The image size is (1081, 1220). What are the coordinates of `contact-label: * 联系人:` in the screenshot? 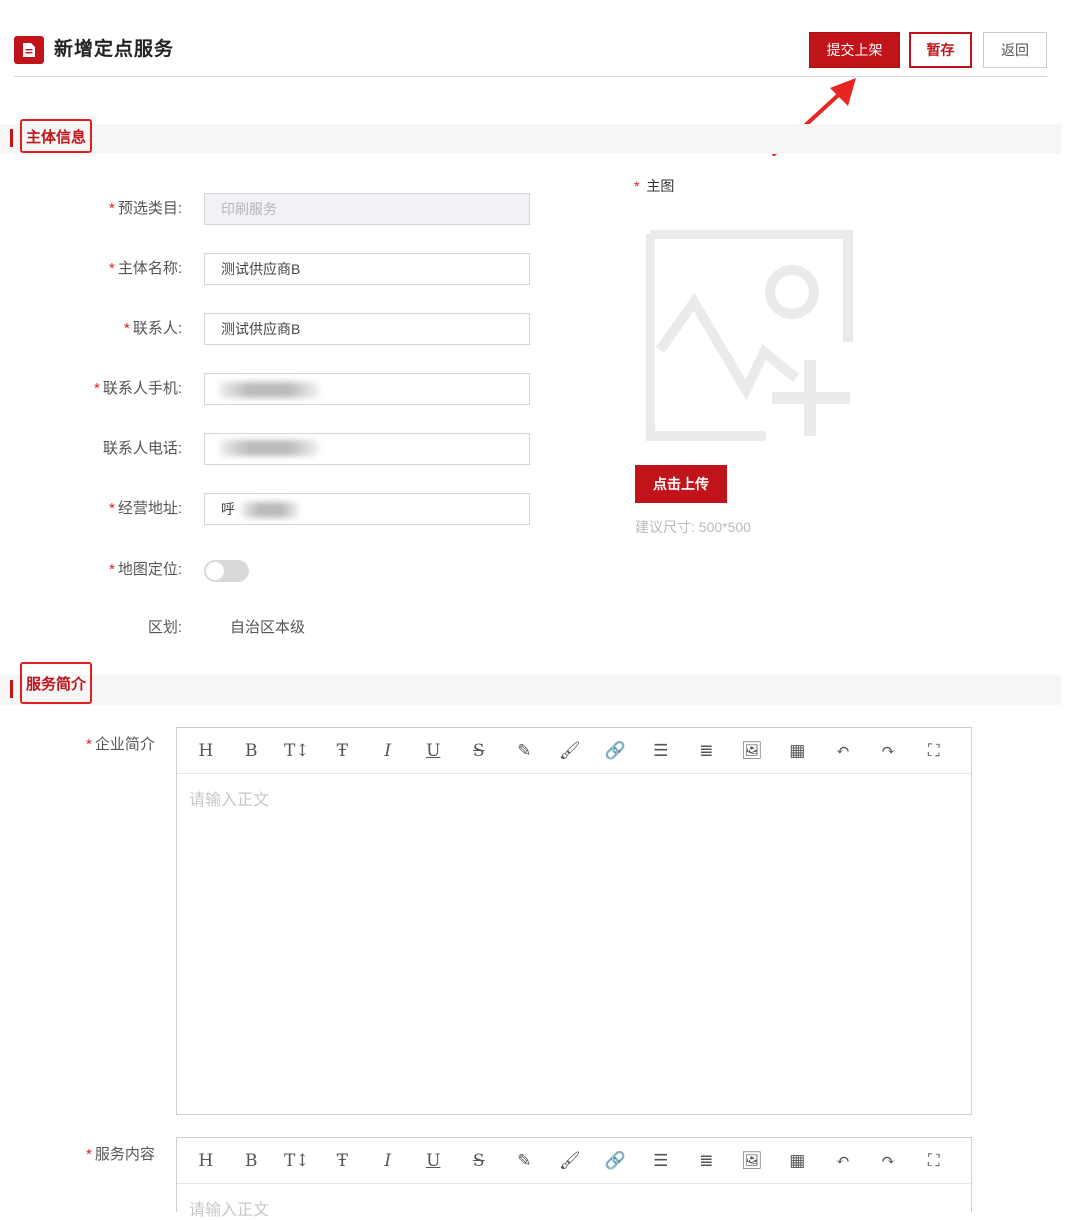 It's located at (152, 328).